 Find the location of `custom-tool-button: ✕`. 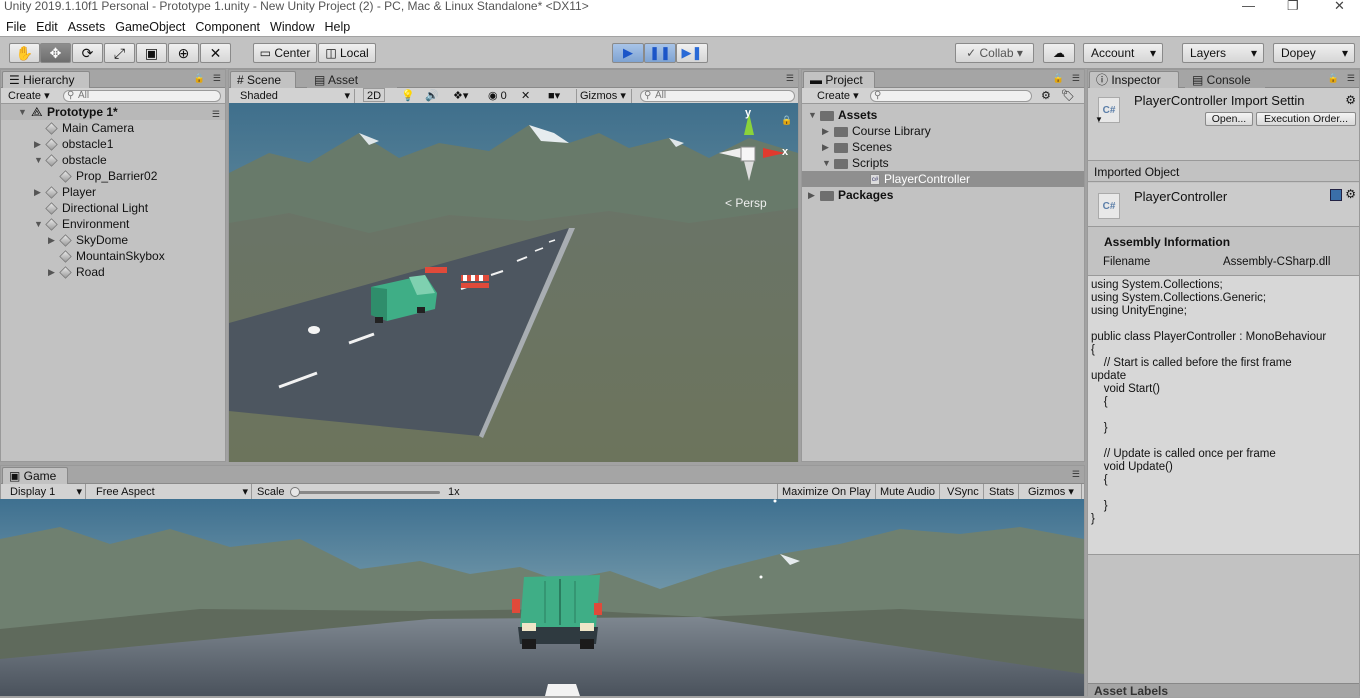

custom-tool-button: ✕ is located at coordinates (215, 53).